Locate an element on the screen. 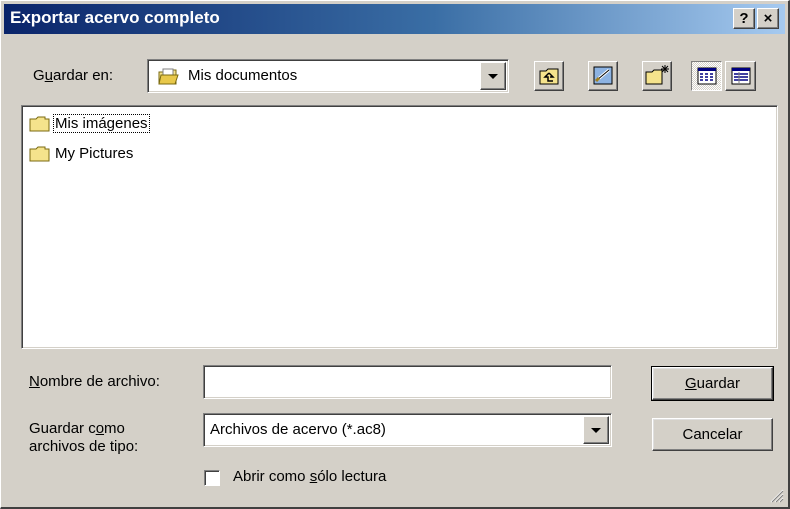 The width and height of the screenshot is (790, 509). up-one-level-icon is located at coordinates (549, 76).